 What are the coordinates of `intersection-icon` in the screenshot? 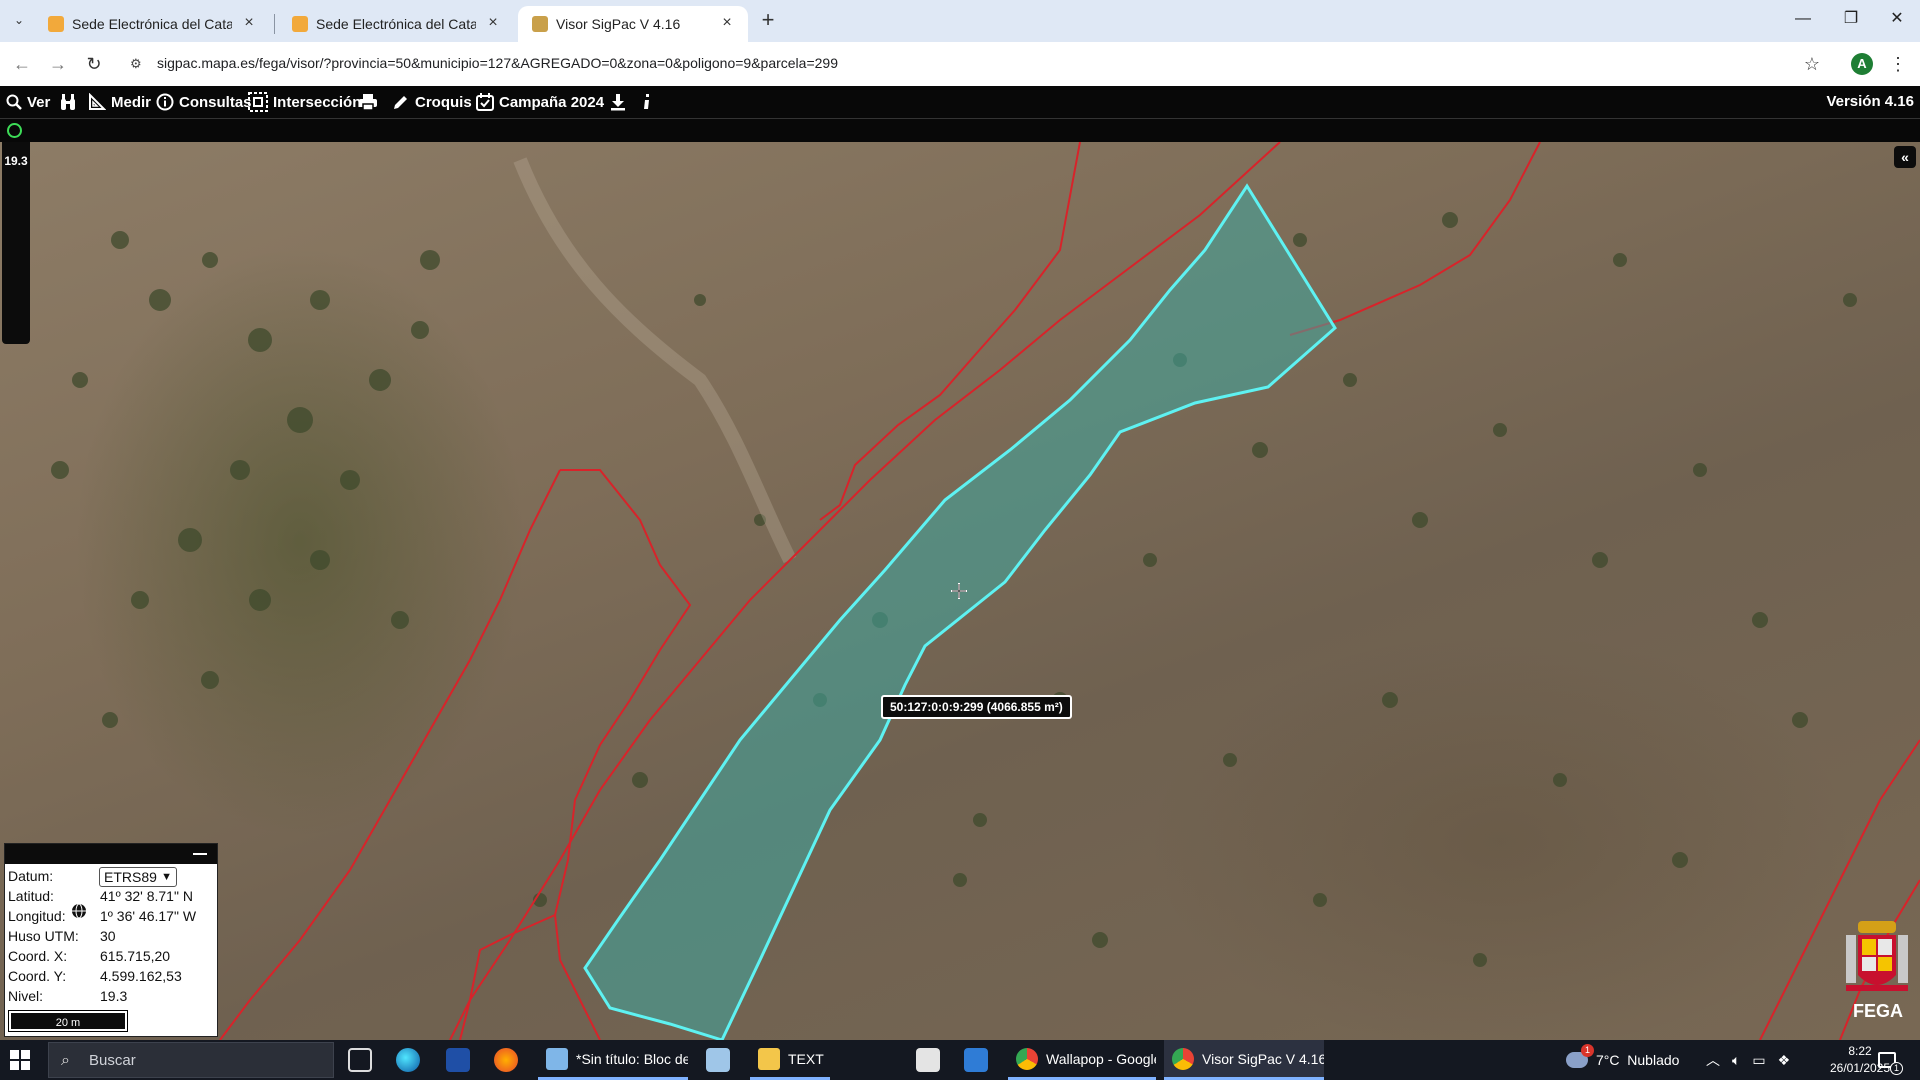 It's located at (258, 102).